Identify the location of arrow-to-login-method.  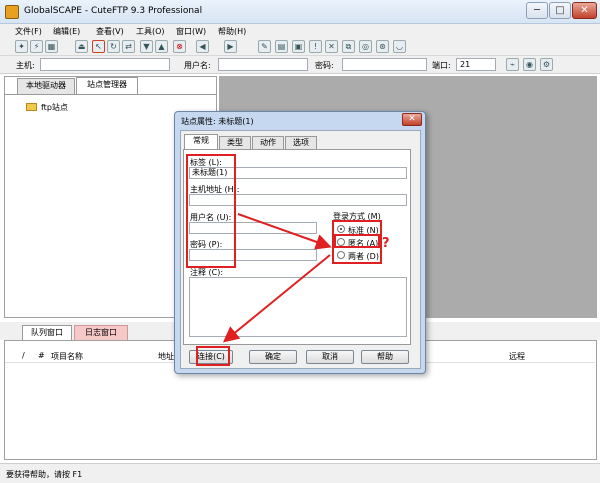
(284, 231).